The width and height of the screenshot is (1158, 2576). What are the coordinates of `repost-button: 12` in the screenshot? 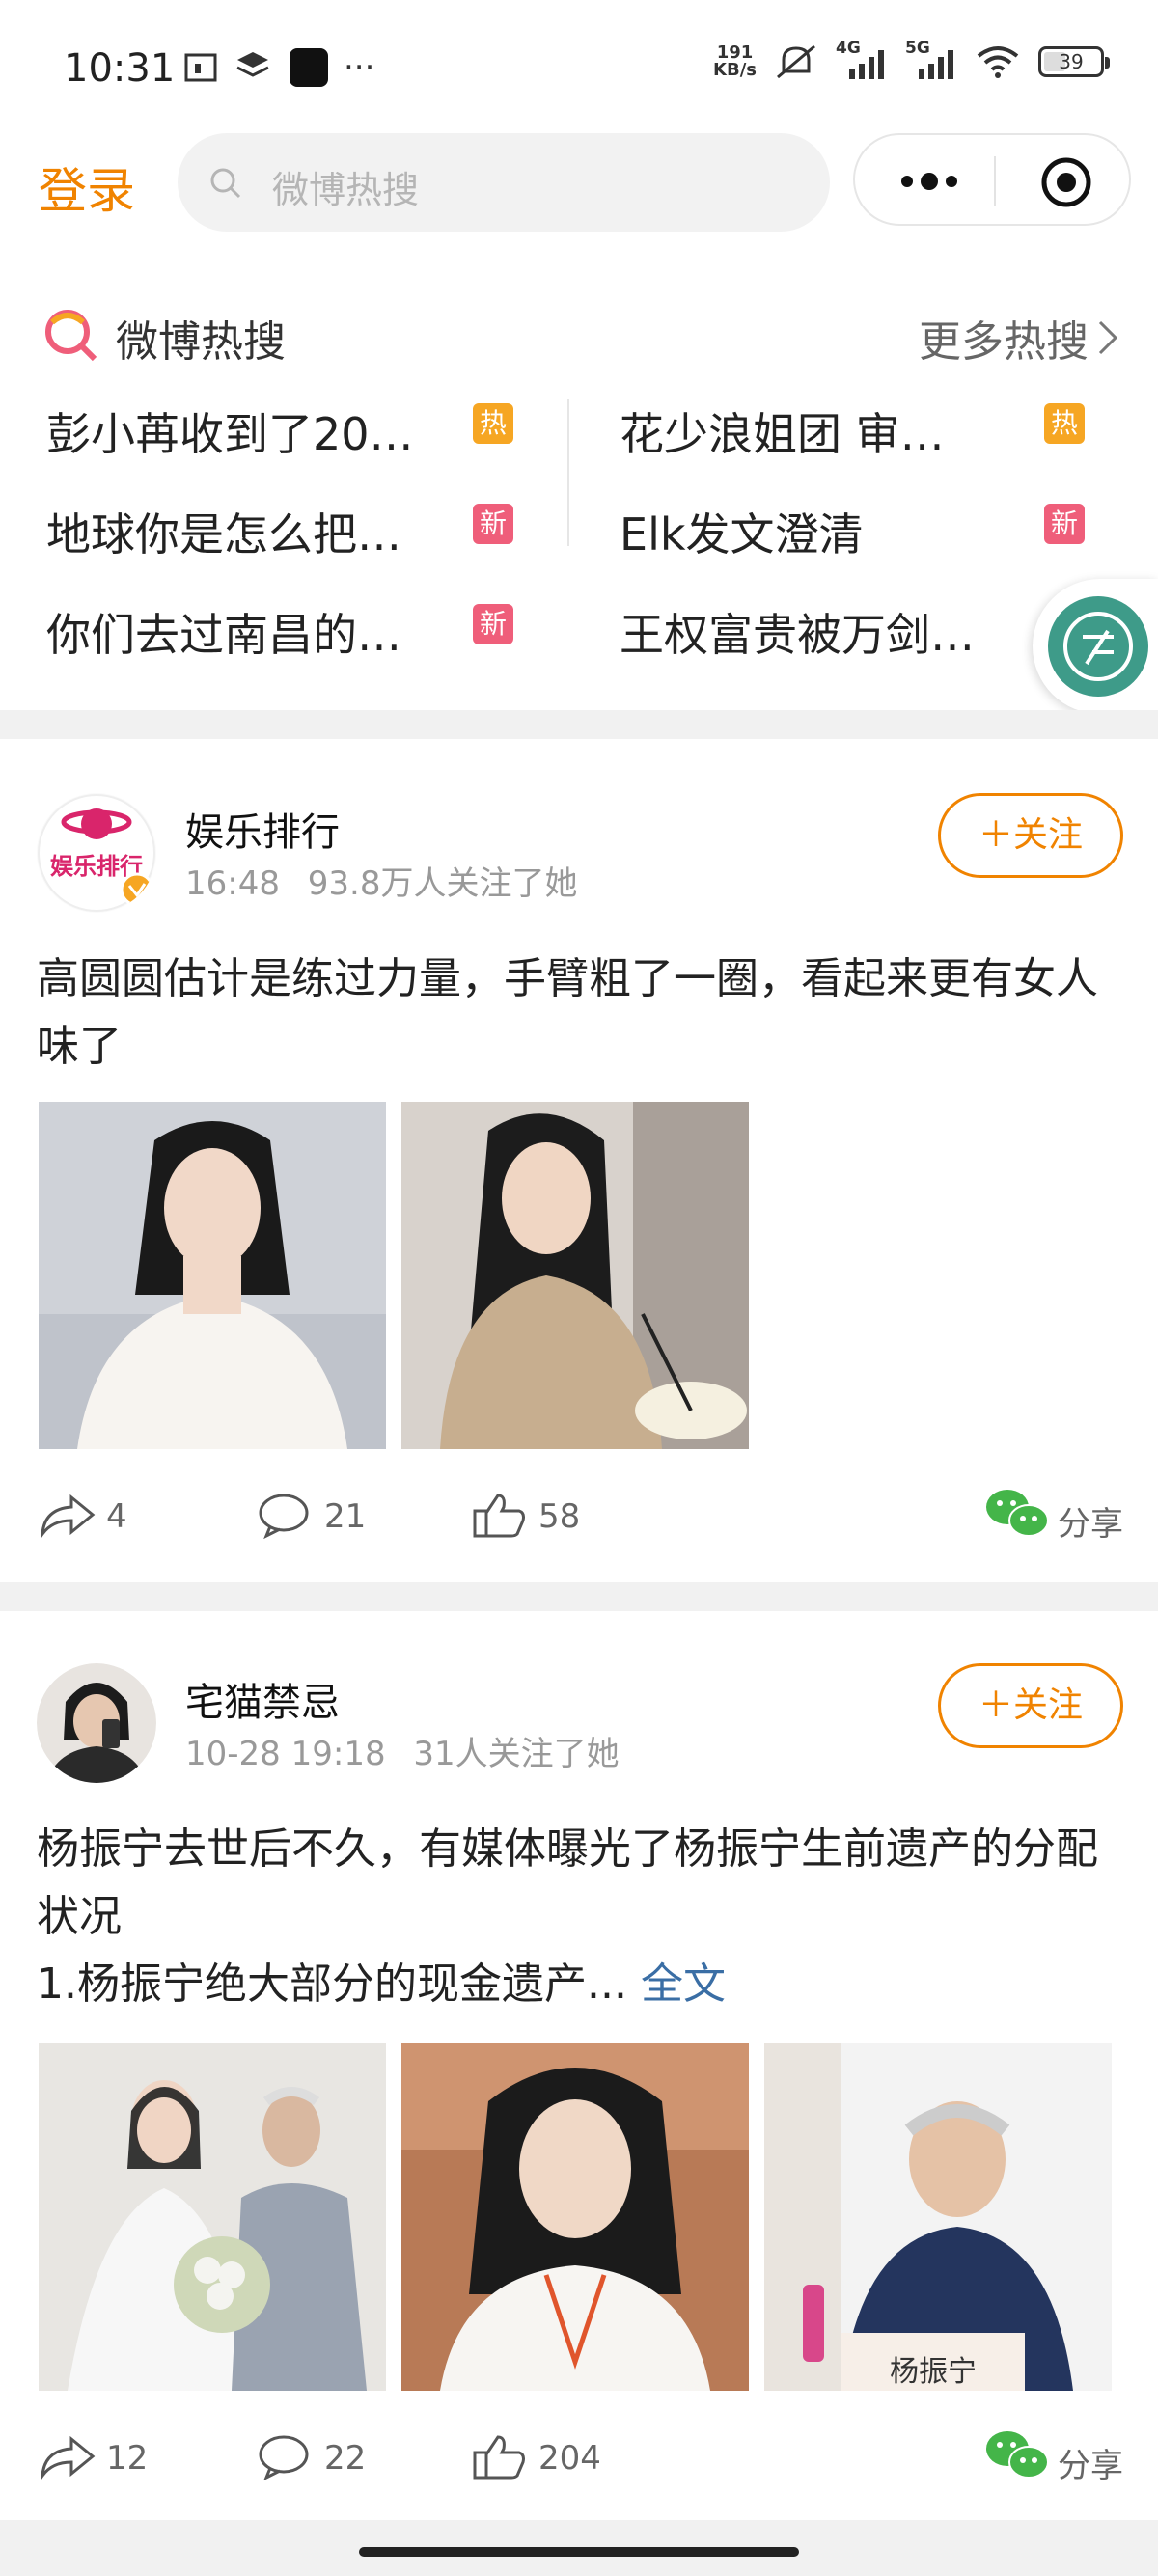 It's located at (106, 2456).